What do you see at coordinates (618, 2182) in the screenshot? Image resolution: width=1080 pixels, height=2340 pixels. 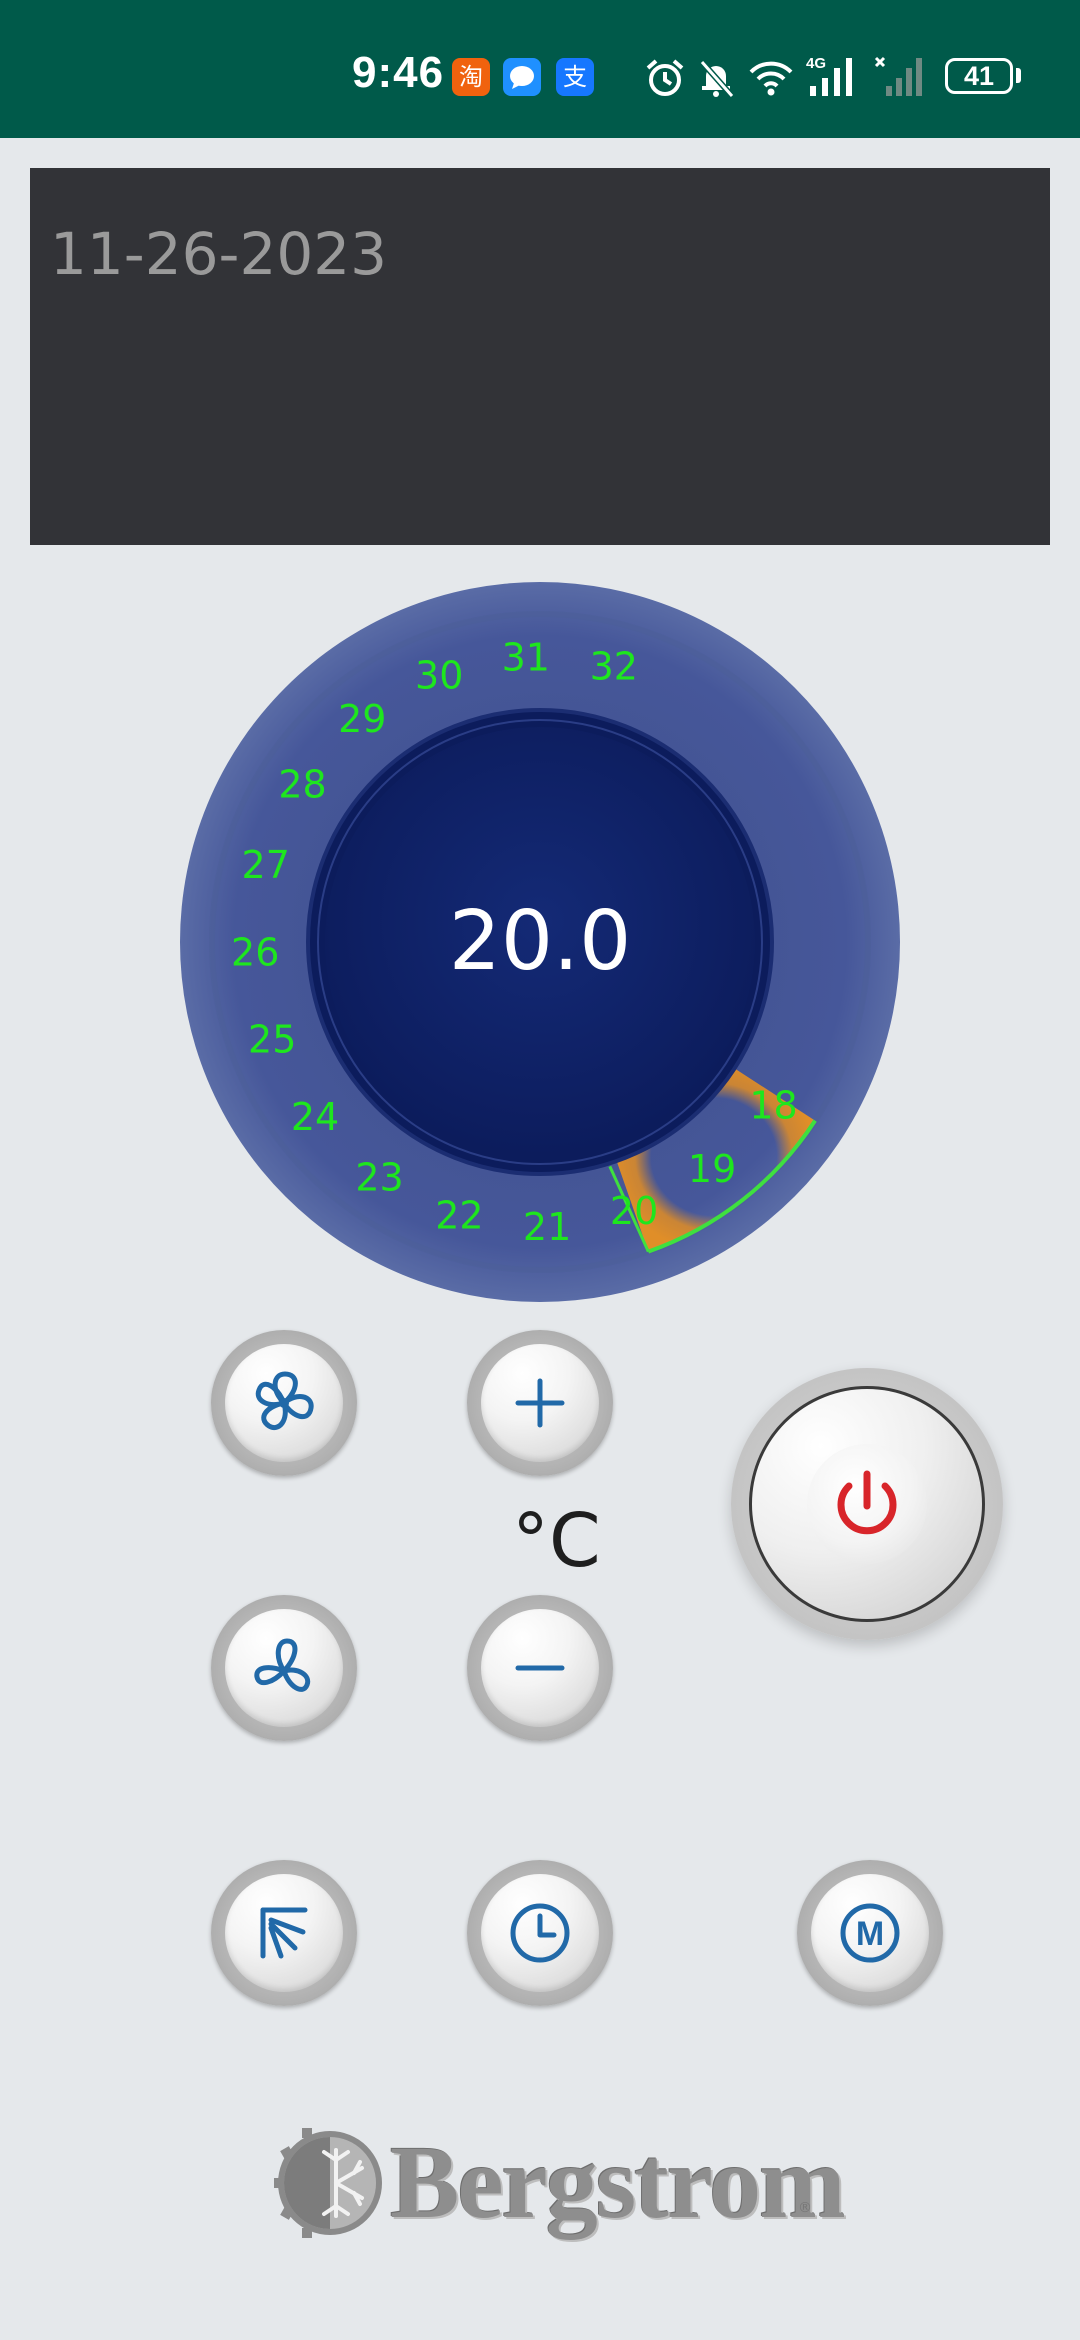 I see `logo-text: Bergstrom` at bounding box center [618, 2182].